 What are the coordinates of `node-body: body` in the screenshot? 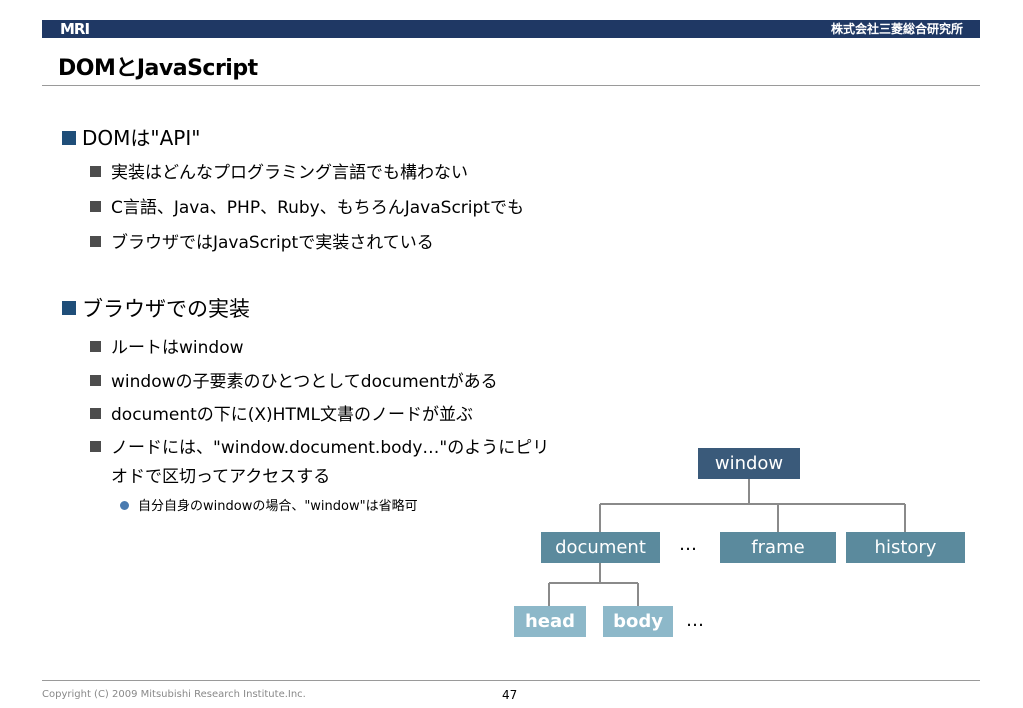 It's located at (638, 621).